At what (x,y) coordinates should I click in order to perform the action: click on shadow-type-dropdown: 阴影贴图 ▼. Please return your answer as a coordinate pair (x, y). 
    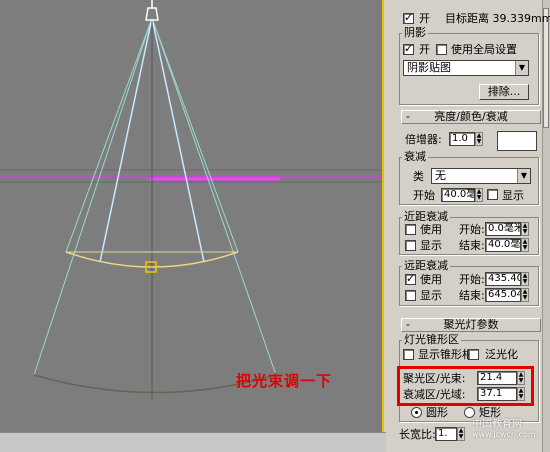
    Looking at the image, I should click on (466, 68).